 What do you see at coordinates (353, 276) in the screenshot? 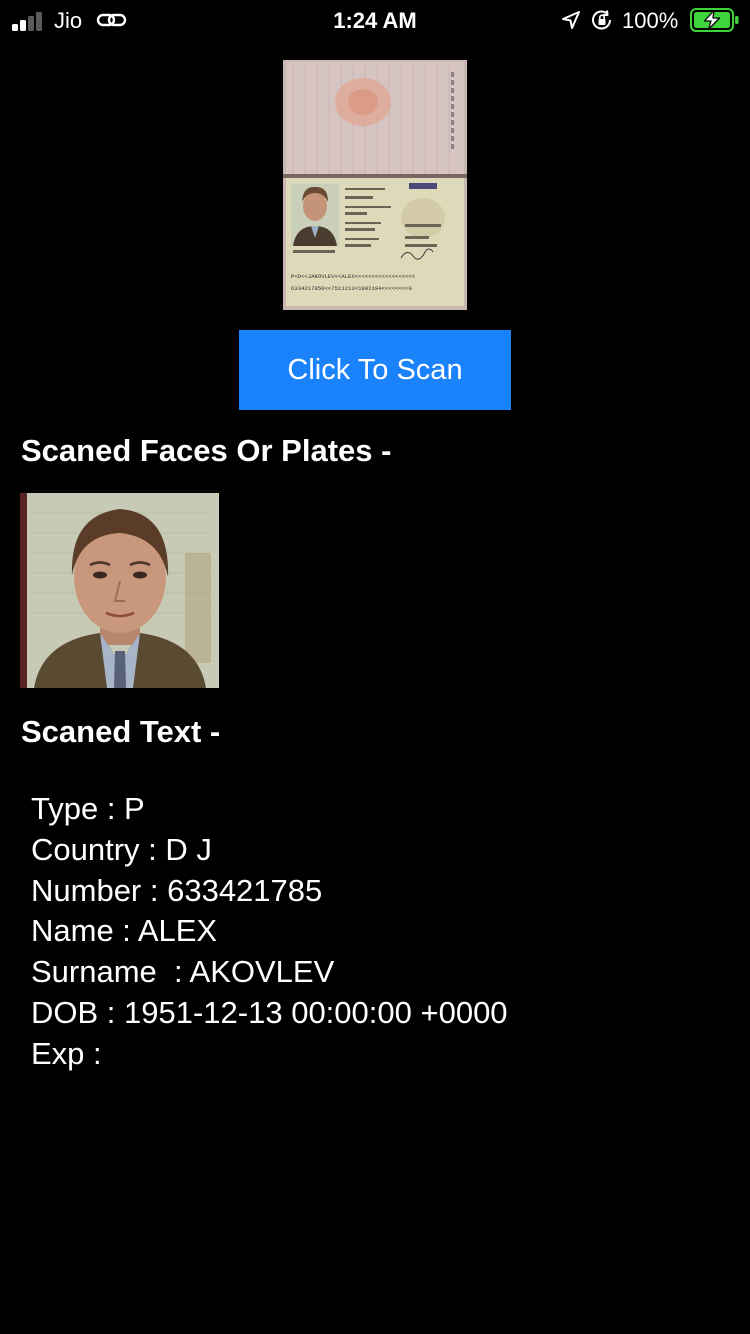
I see `mrz-line-1: P<D<<JAKOVLEV<<ALEX<<<<<<<<<<<<<<<<<<` at bounding box center [353, 276].